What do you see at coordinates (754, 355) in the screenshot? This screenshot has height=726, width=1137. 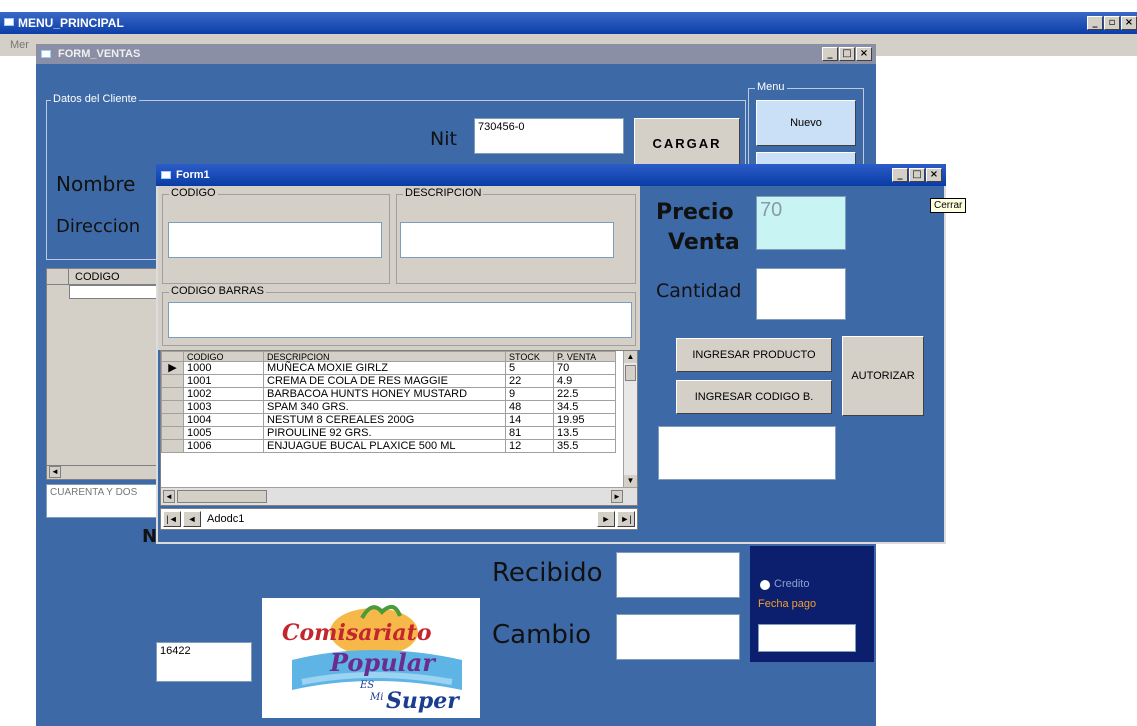 I see `ingresar-producto-button: INGRESAR PRODUCTO` at bounding box center [754, 355].